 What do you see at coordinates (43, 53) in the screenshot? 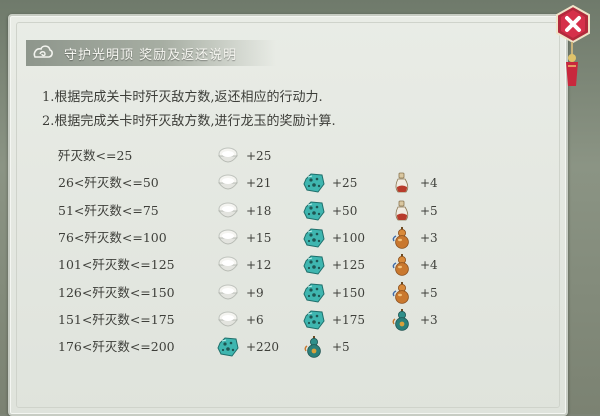
I see `cloud-scroll-icon` at bounding box center [43, 53].